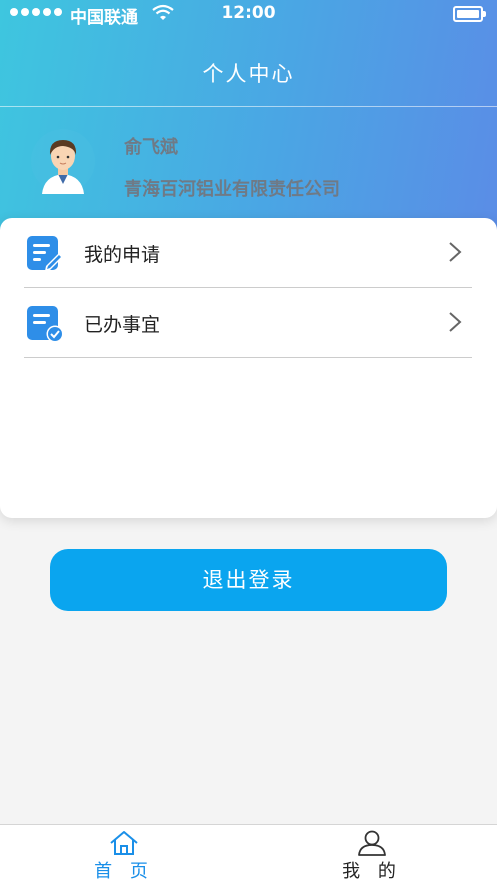 The image size is (497, 884). I want to click on tab-mine: 我 的, so click(372, 854).